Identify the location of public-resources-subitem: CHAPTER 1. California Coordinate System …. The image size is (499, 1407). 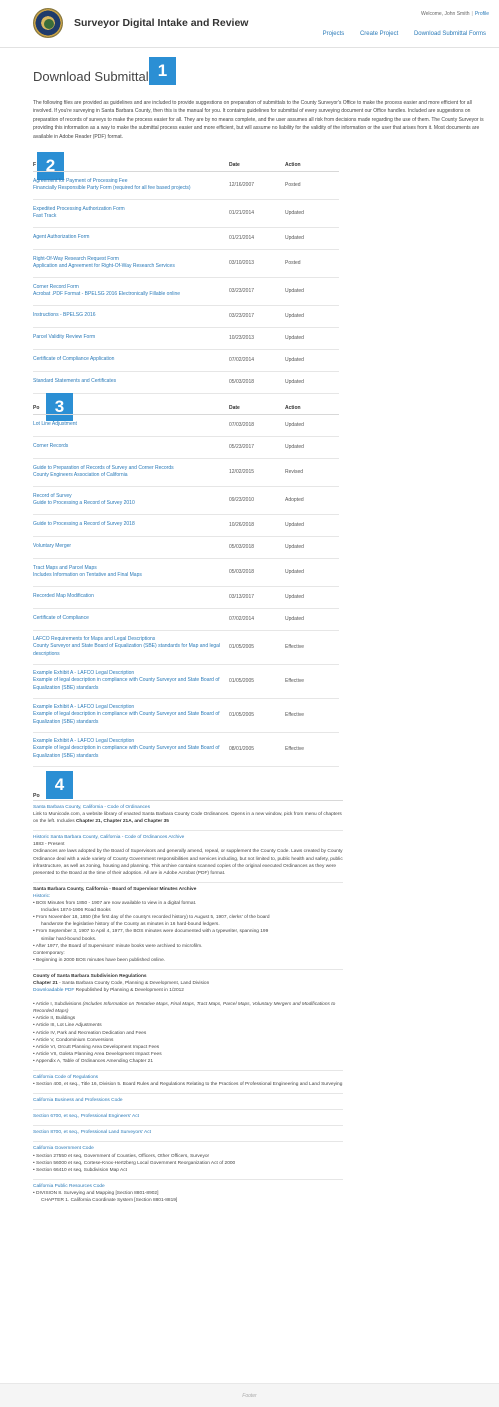
(109, 1201).